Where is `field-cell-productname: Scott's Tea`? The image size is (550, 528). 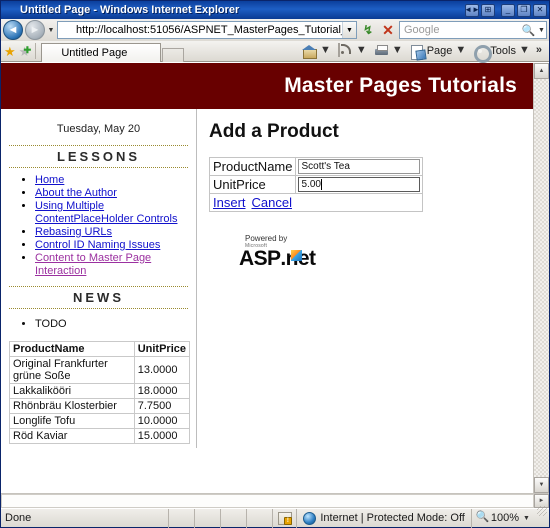 field-cell-productname: Scott's Tea is located at coordinates (359, 166).